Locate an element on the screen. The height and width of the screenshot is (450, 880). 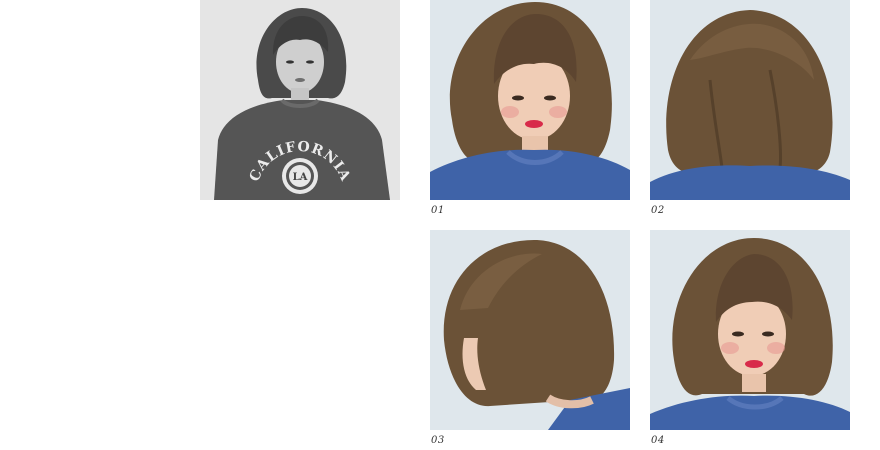
photo-02-image is located at coordinates (750, 100).